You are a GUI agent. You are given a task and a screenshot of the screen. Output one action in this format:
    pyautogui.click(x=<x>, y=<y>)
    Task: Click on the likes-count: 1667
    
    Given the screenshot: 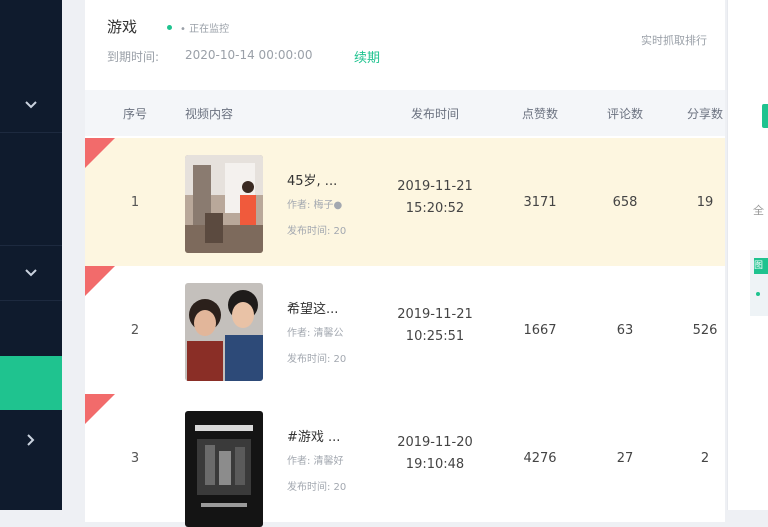 What is the action you would take?
    pyautogui.click(x=540, y=330)
    